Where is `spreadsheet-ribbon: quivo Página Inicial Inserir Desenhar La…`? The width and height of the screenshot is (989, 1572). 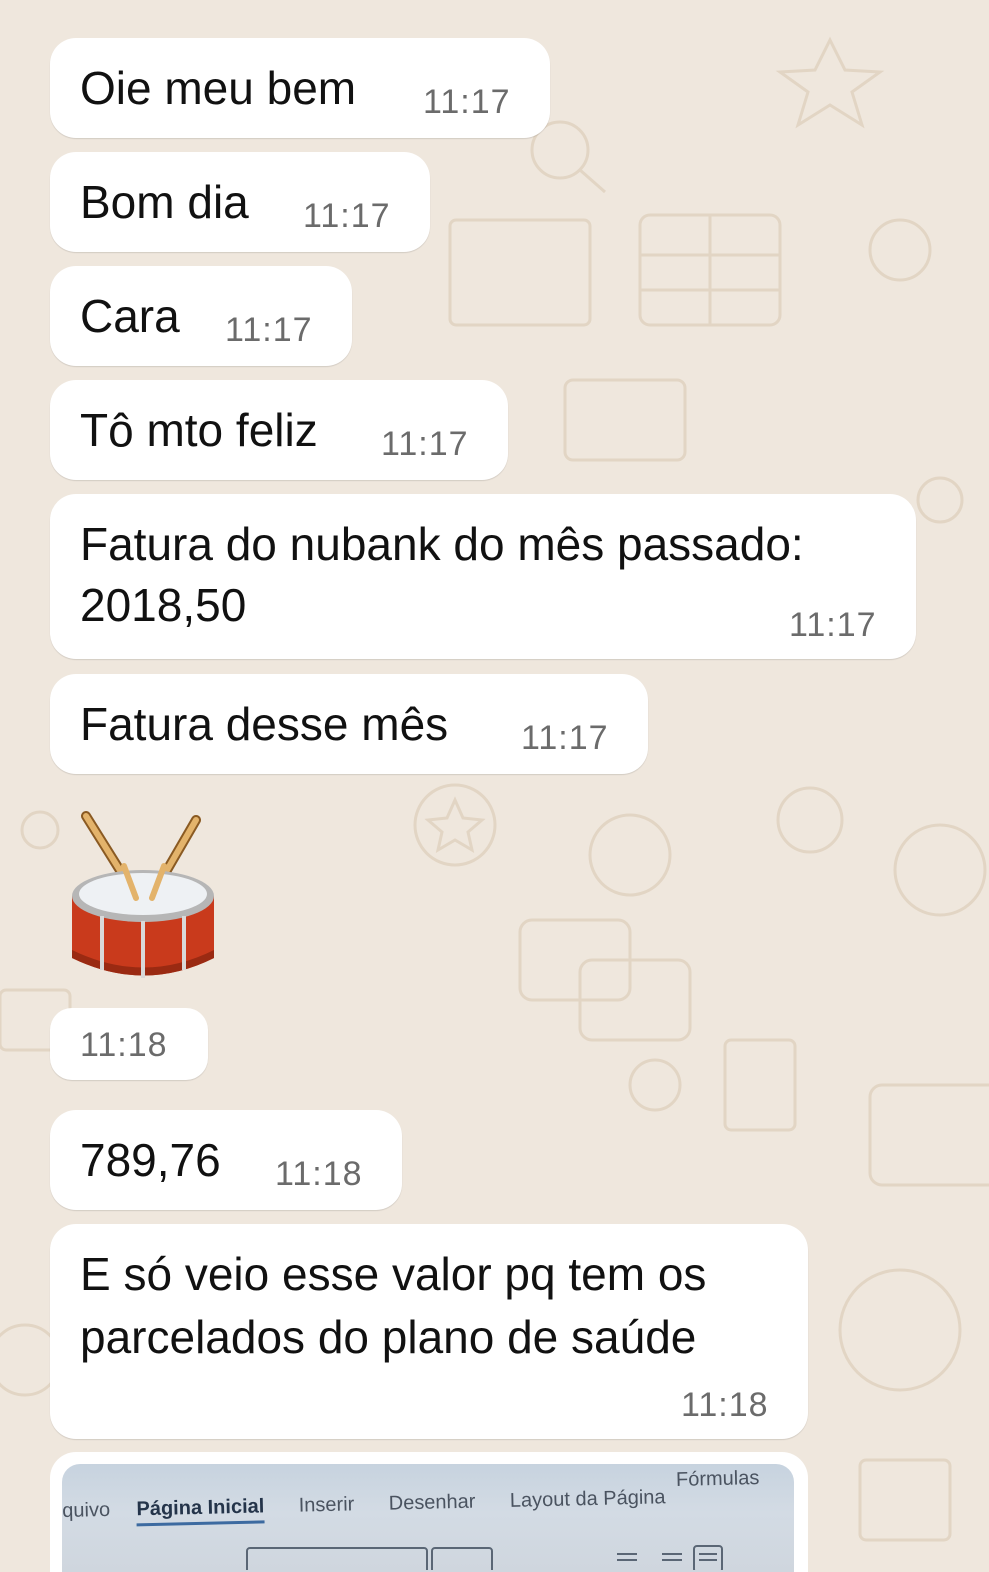
spreadsheet-ribbon: quivo Página Inicial Inserir Desenhar La… is located at coordinates (379, 1507).